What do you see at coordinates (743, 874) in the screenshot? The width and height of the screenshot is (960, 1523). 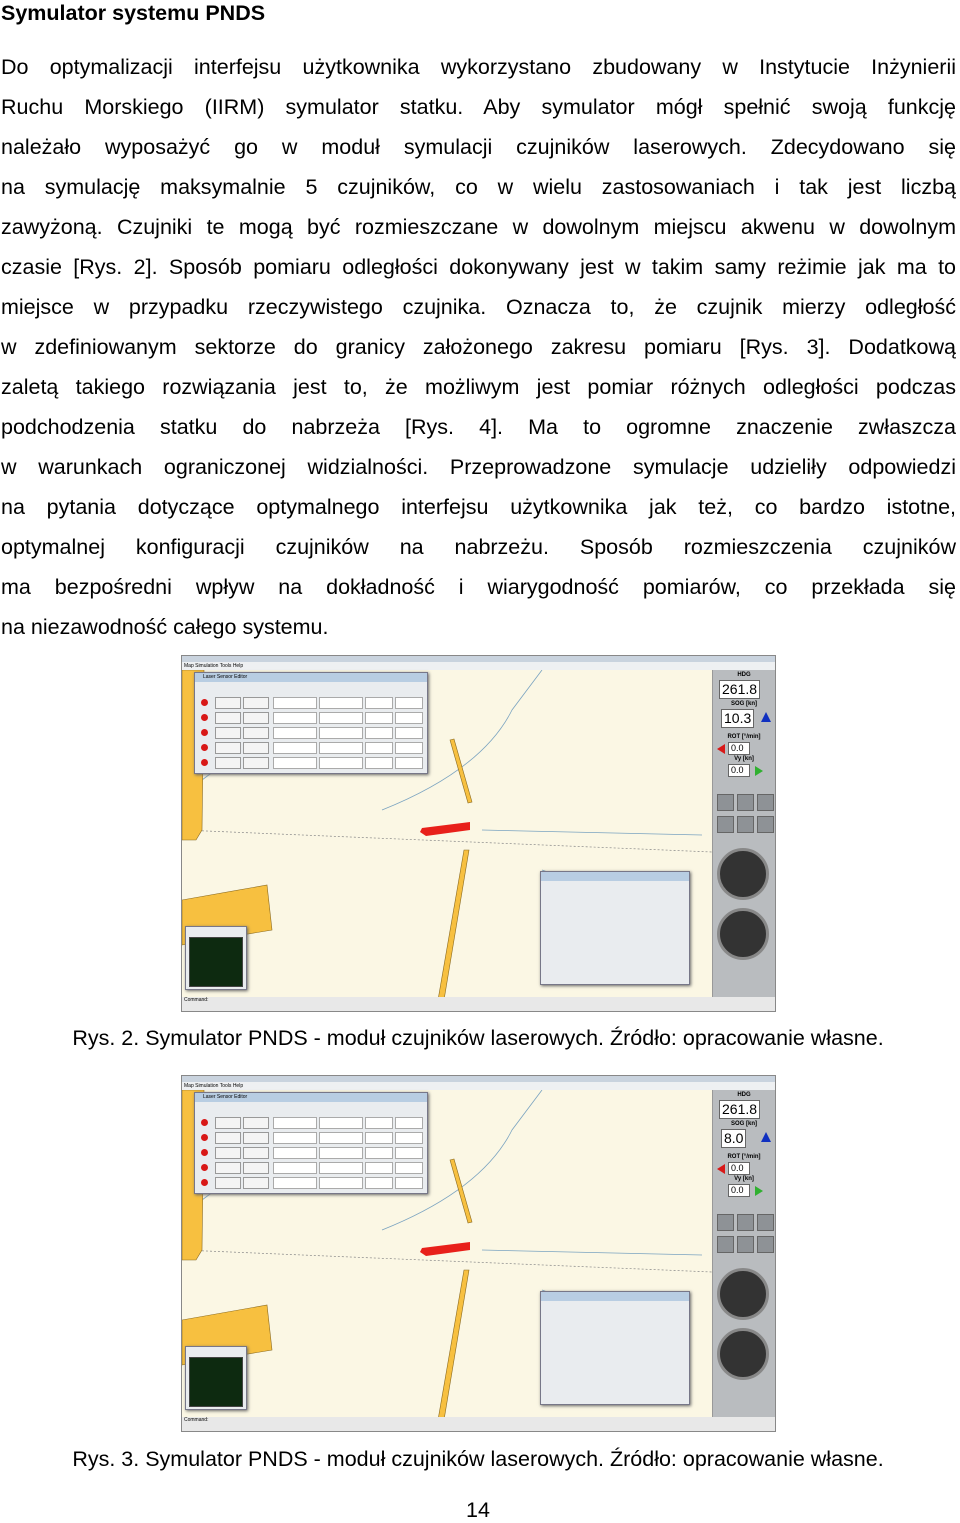 I see `wind-gauge` at bounding box center [743, 874].